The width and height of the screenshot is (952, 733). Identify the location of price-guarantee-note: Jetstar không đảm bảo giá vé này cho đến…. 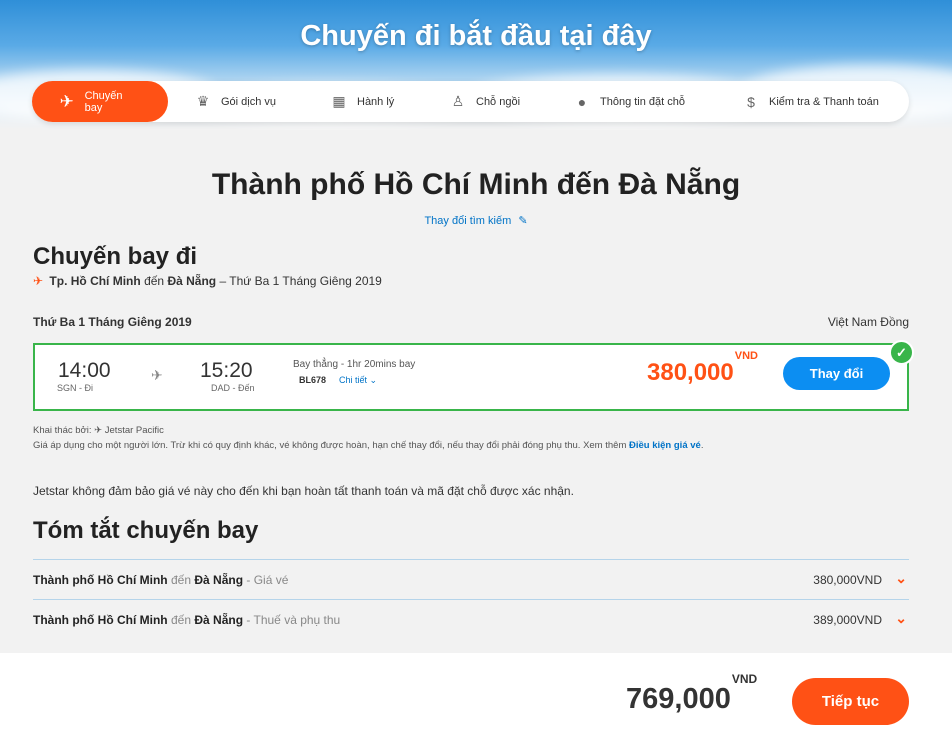
(303, 491).